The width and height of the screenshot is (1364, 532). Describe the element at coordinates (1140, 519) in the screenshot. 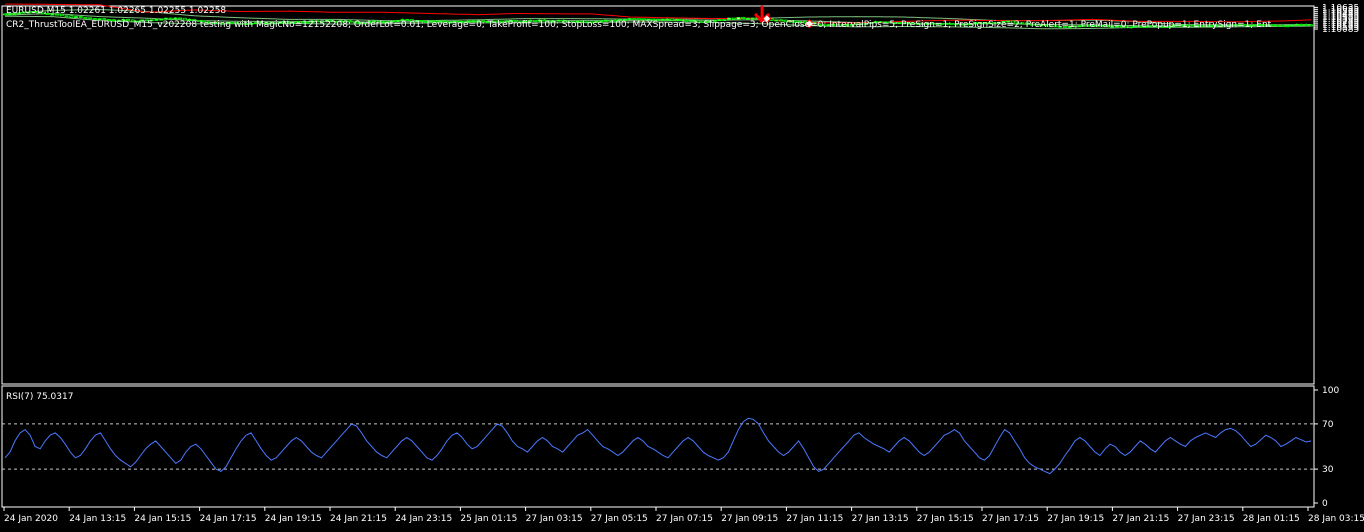

I see `time-tick-label: 27 Jan 21:15` at that location.